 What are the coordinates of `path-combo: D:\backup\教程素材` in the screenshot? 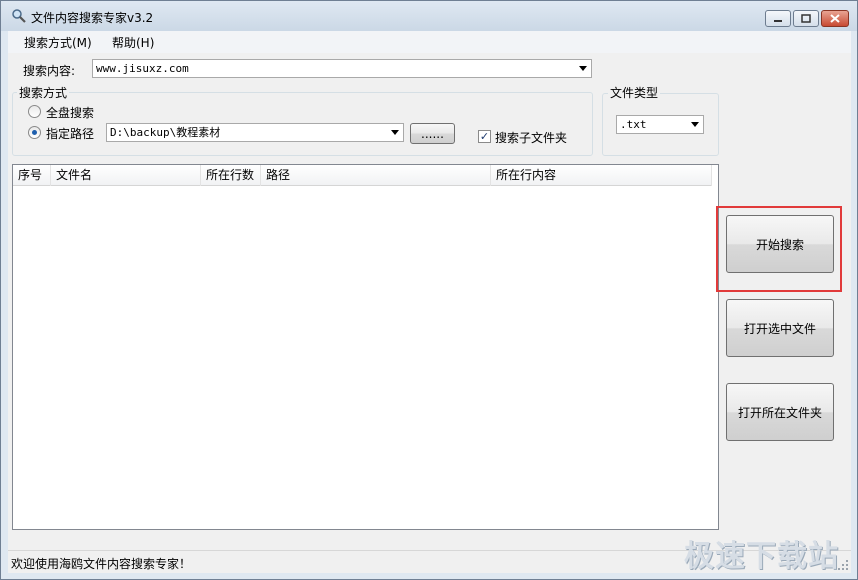 It's located at (255, 132).